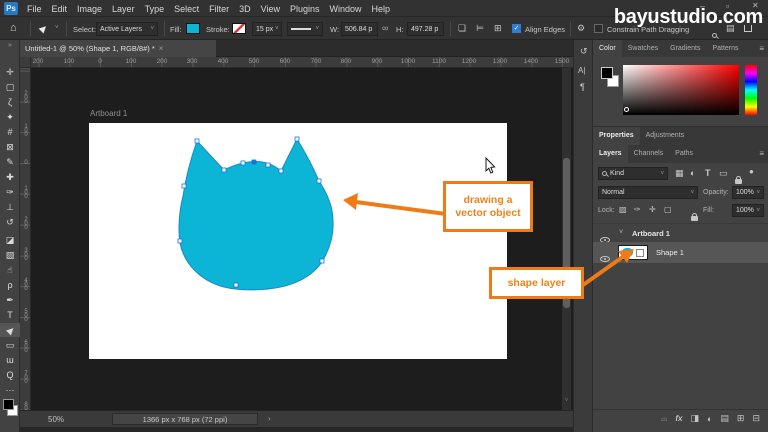 This screenshot has height=432, width=768. Describe the element at coordinates (305, 29) in the screenshot. I see `stroke-style-dropdown: ˅` at that location.